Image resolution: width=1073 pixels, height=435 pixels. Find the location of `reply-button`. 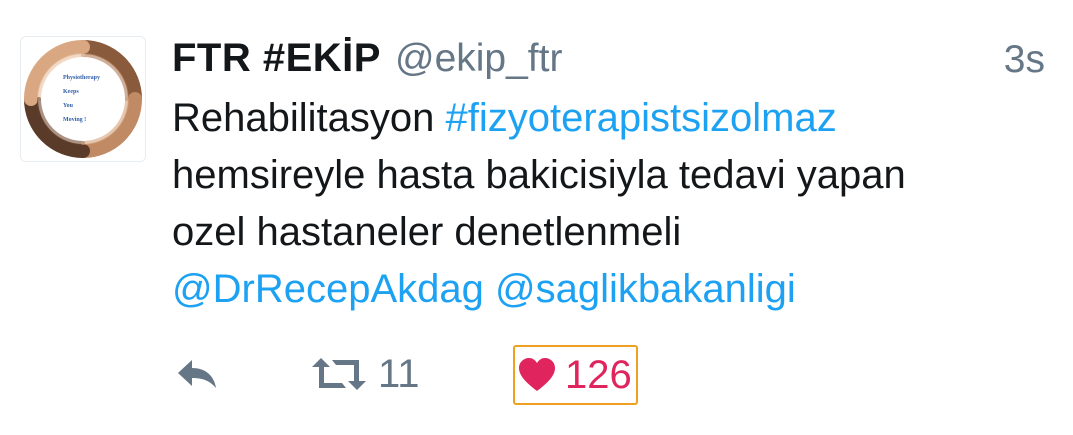

reply-button is located at coordinates (197, 374).